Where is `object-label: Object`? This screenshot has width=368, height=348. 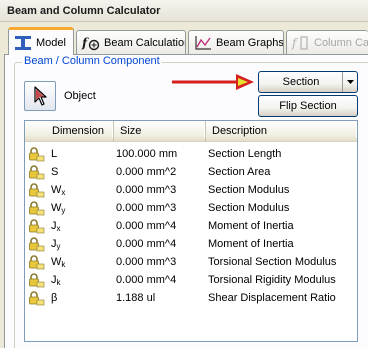 object-label: Object is located at coordinates (80, 96).